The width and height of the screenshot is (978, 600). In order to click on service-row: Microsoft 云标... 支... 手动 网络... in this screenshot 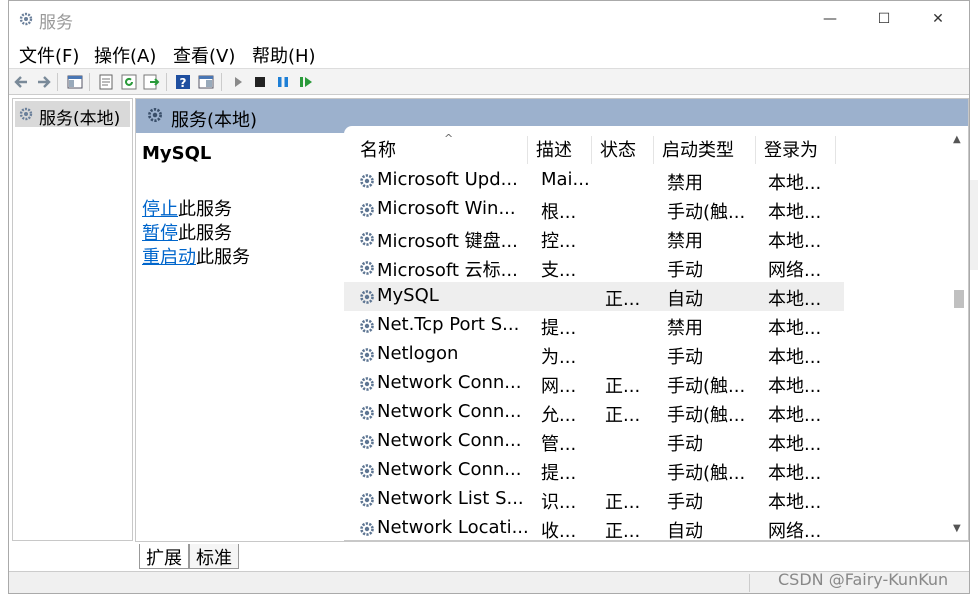, I will do `click(594, 267)`.